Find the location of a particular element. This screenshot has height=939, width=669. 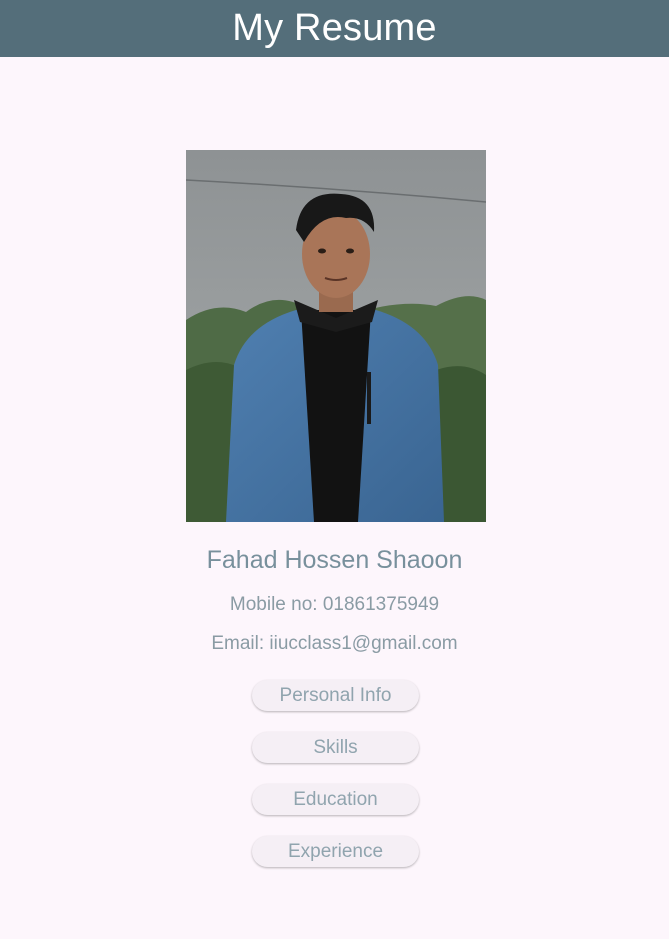

app-bar: My Resume is located at coordinates (334, 28).